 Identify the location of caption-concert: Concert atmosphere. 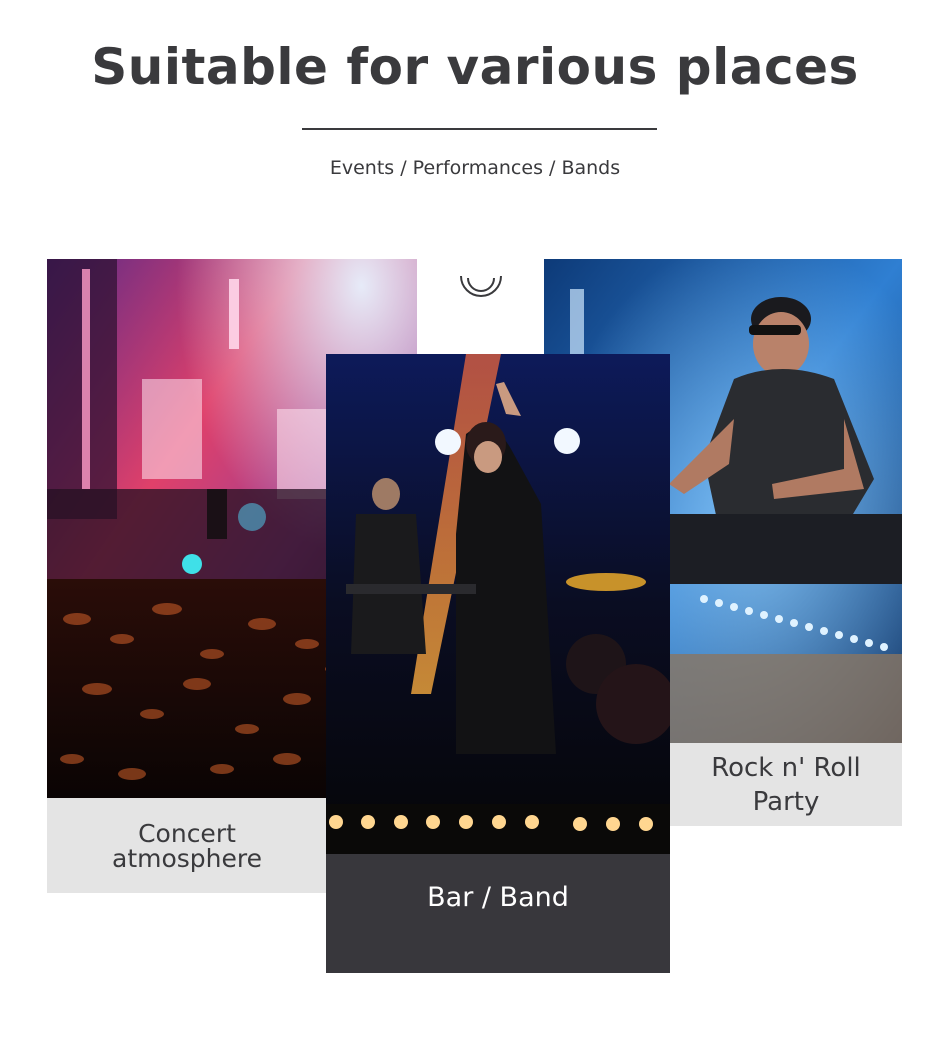
(187, 845).